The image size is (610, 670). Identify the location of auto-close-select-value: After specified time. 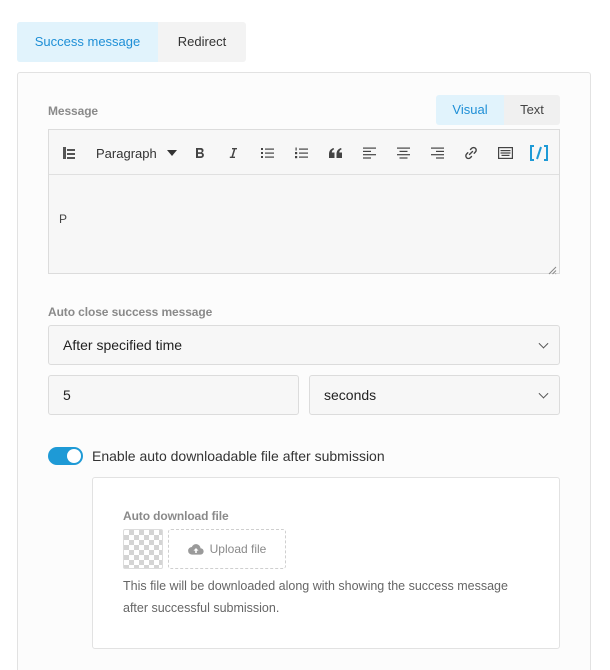
(123, 345).